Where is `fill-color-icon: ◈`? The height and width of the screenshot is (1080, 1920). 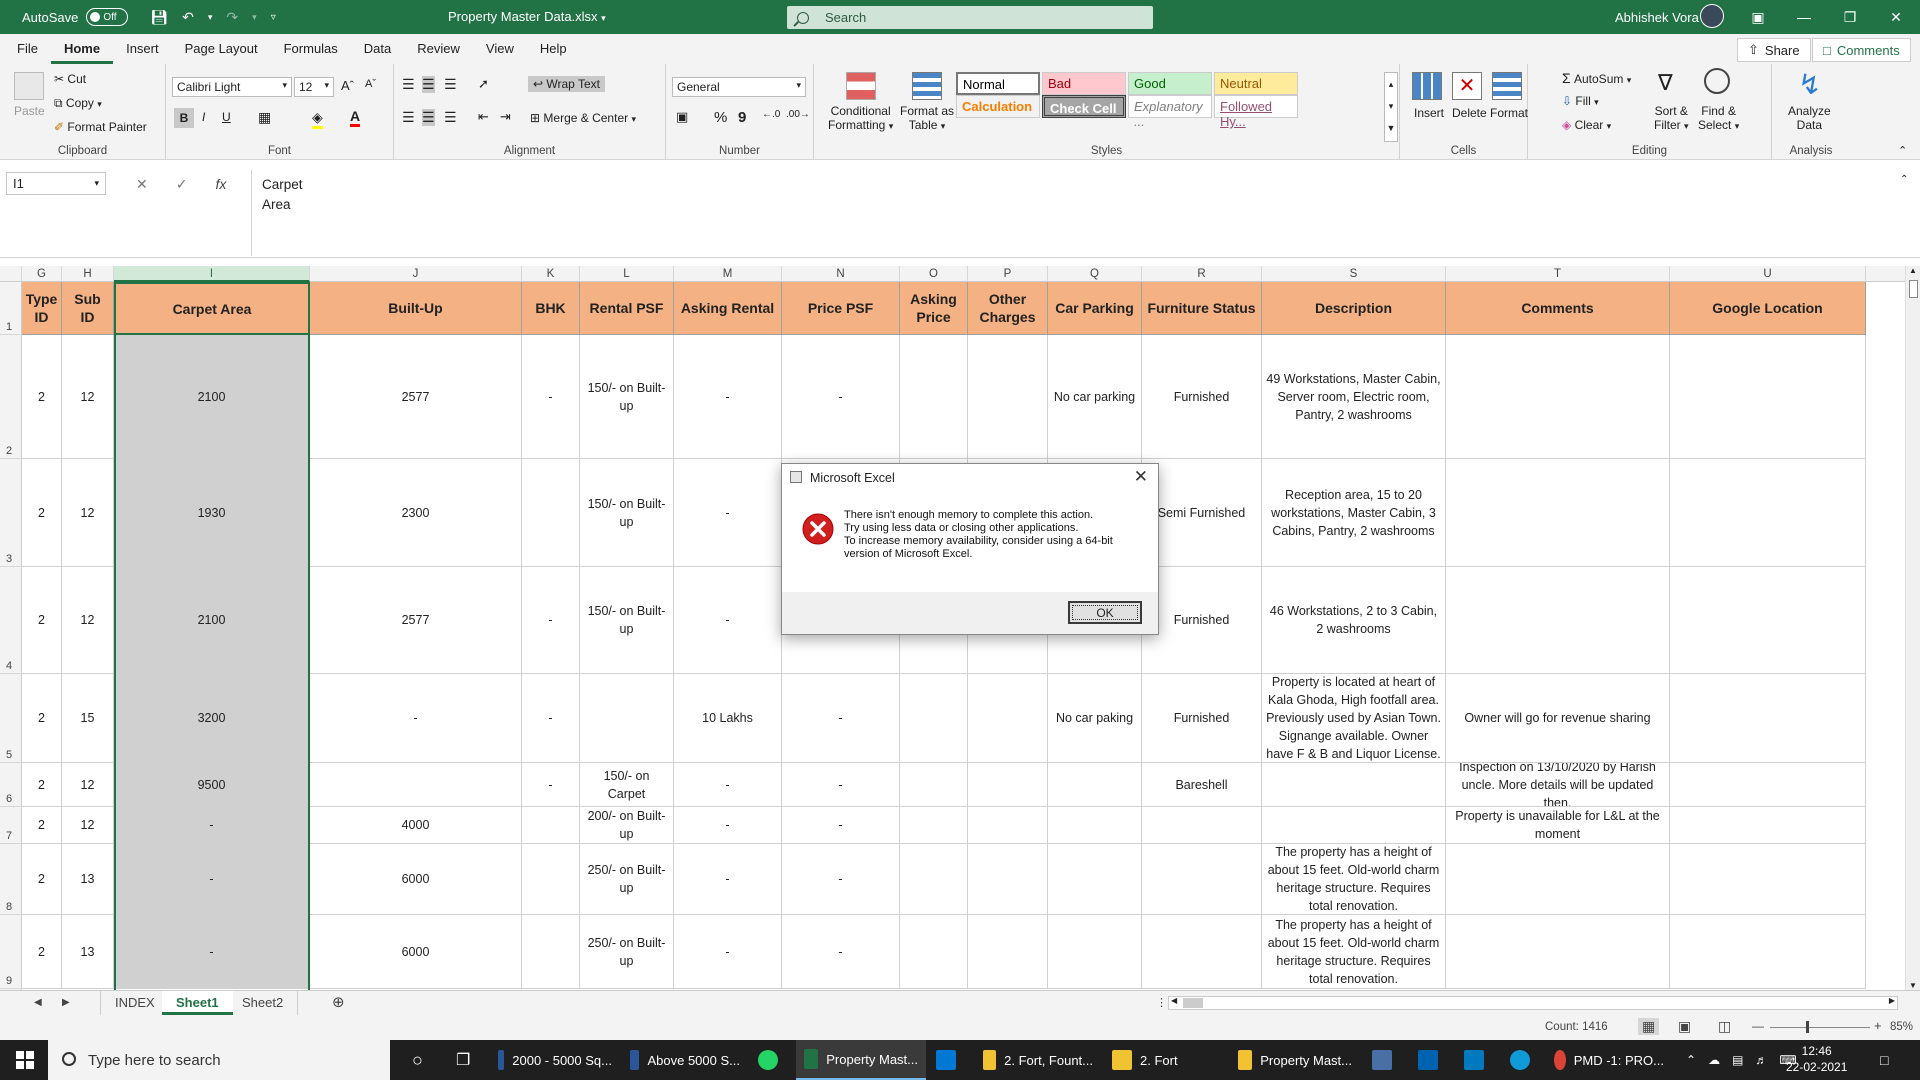
fill-color-icon: ◈ is located at coordinates (317, 119).